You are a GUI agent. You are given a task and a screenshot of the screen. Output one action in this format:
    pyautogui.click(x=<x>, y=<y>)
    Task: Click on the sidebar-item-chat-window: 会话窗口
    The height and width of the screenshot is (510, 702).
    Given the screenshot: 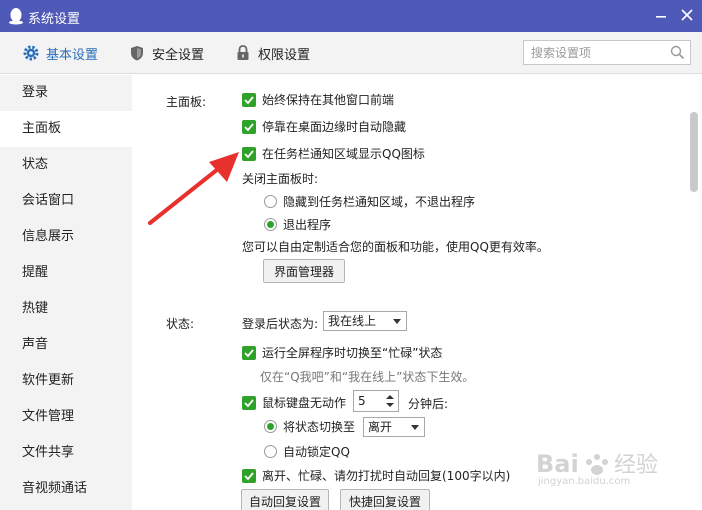 What is the action you would take?
    pyautogui.click(x=66, y=201)
    